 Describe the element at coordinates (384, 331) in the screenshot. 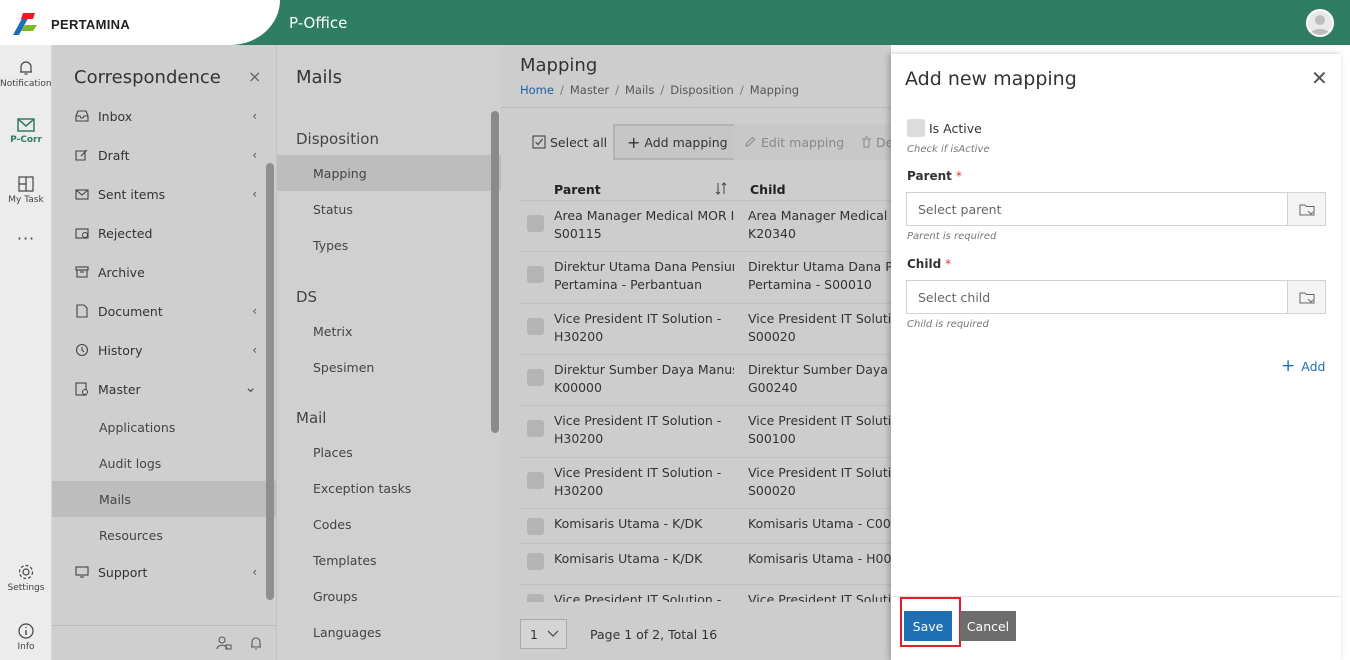

I see `mails-item-metrix: Metrix` at that location.